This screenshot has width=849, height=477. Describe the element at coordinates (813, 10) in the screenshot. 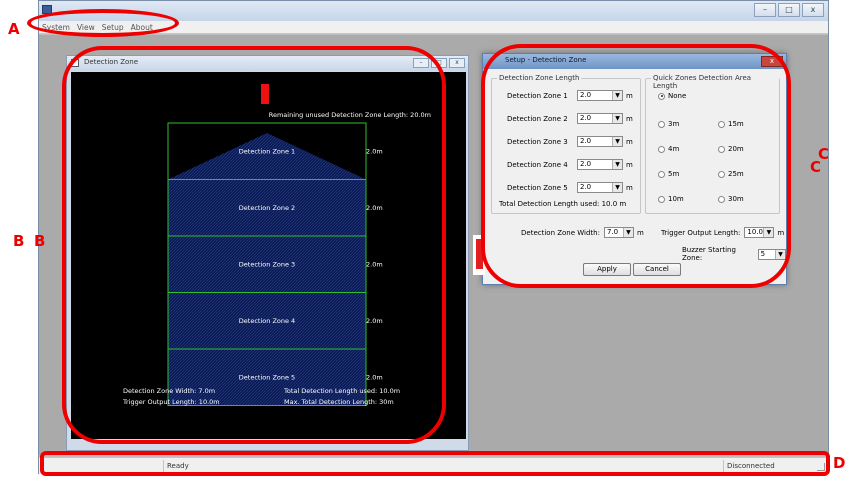

I see `close-button: x` at that location.